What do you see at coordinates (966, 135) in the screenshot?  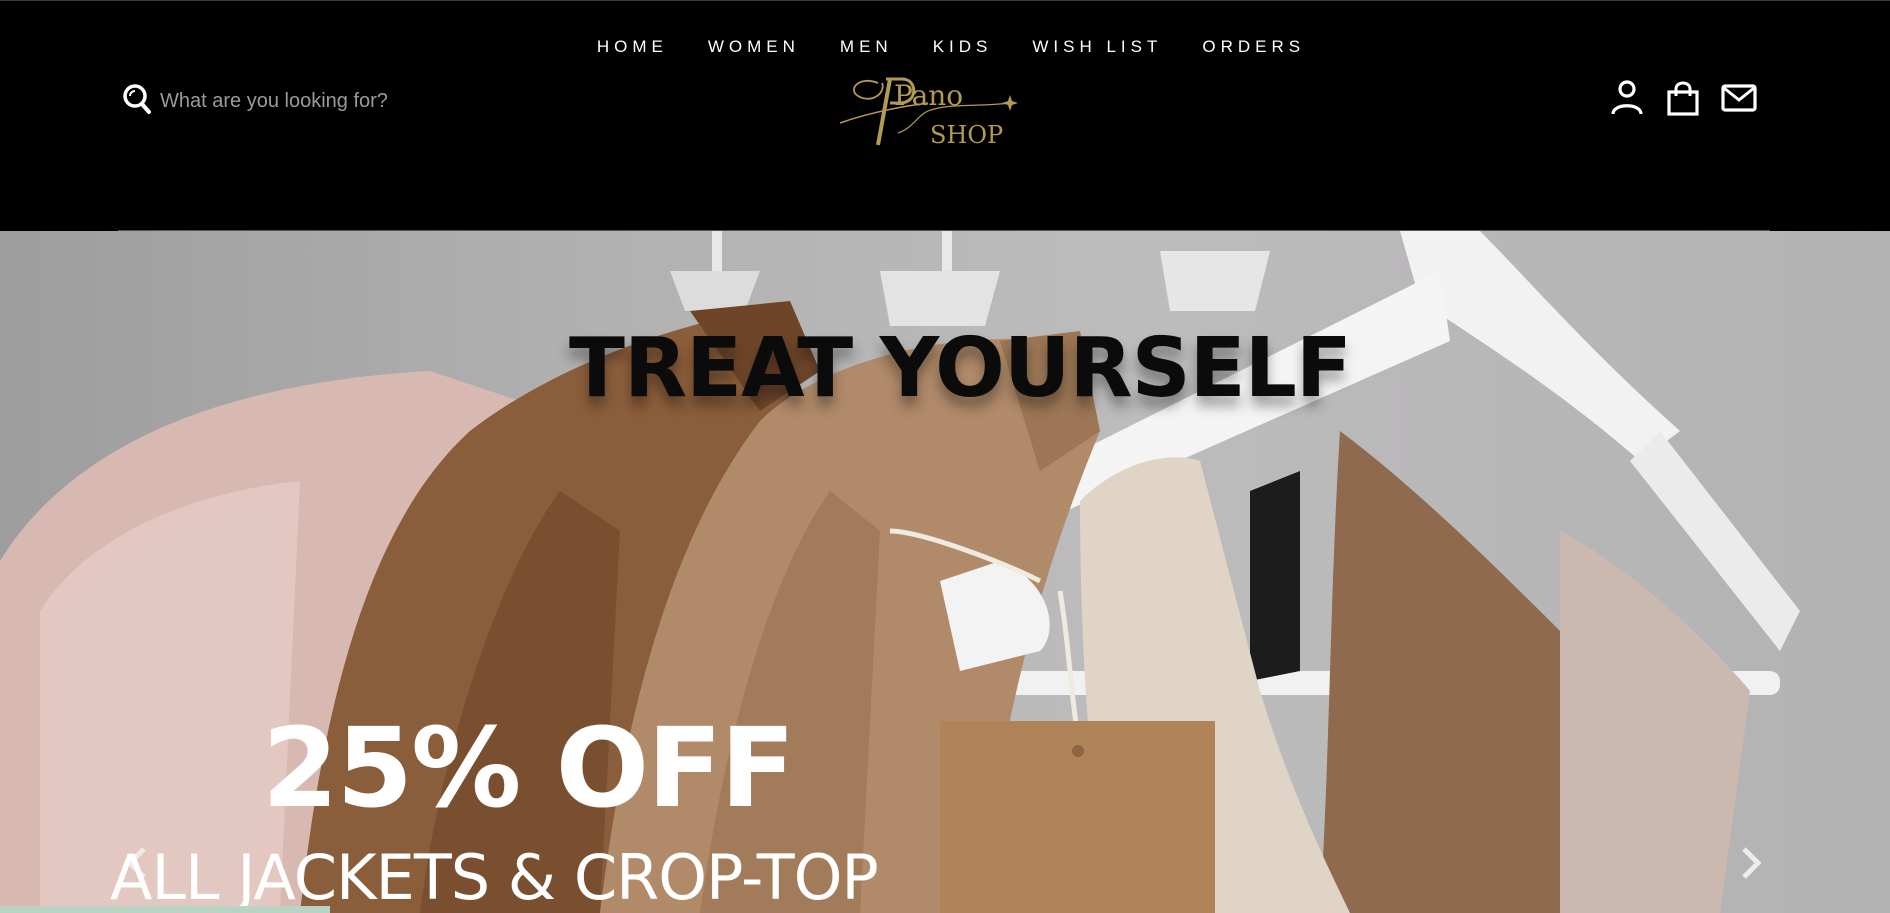 I see `logo-subtext: SHOP` at bounding box center [966, 135].